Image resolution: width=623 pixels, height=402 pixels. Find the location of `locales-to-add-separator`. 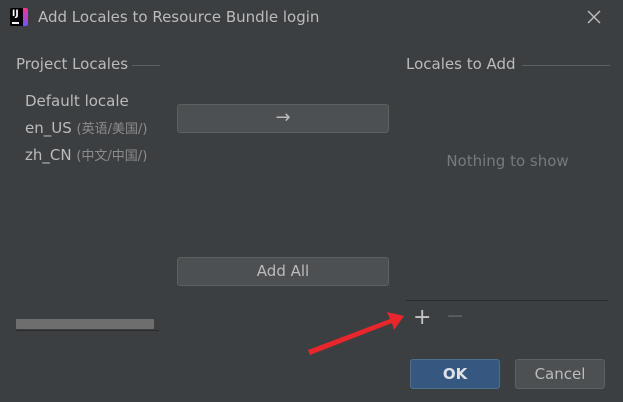

locales-to-add-separator is located at coordinates (566, 65).